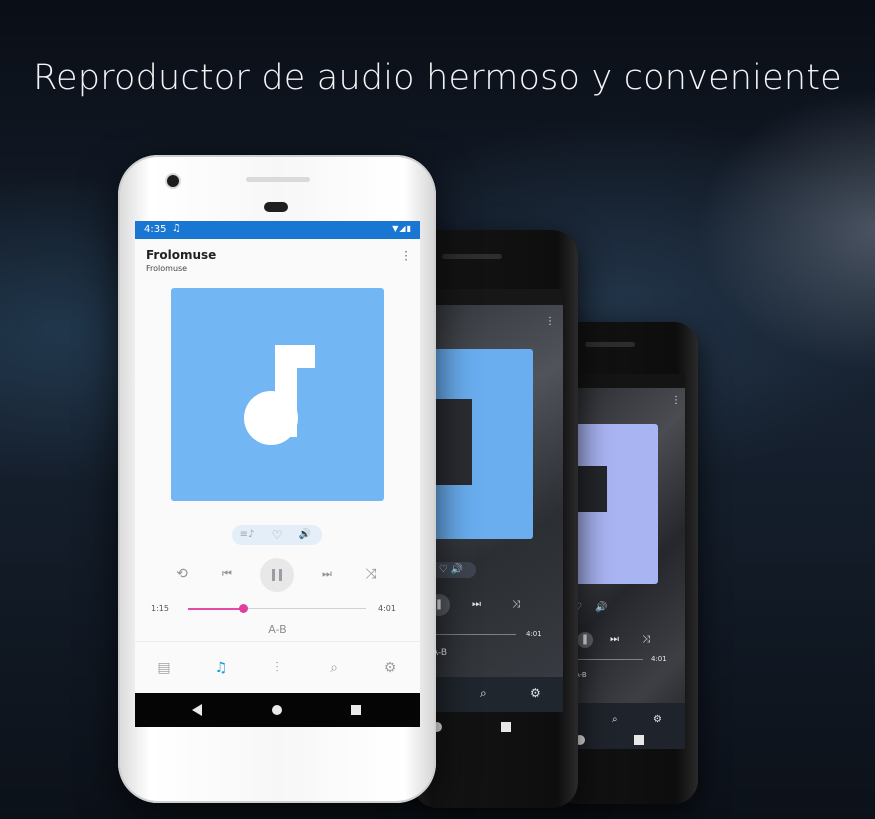  I want to click on phone2-speaker, so click(472, 256).